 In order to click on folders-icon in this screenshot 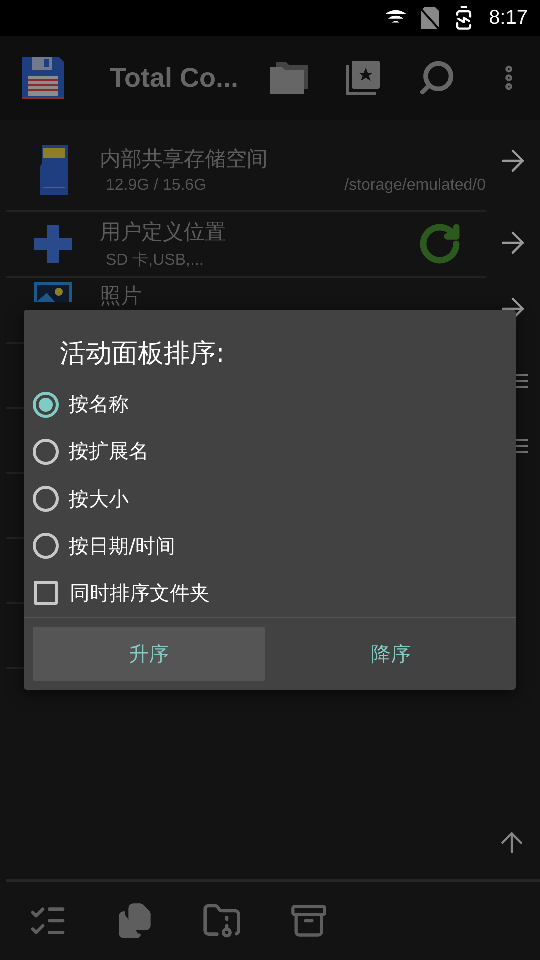, I will do `click(289, 78)`.